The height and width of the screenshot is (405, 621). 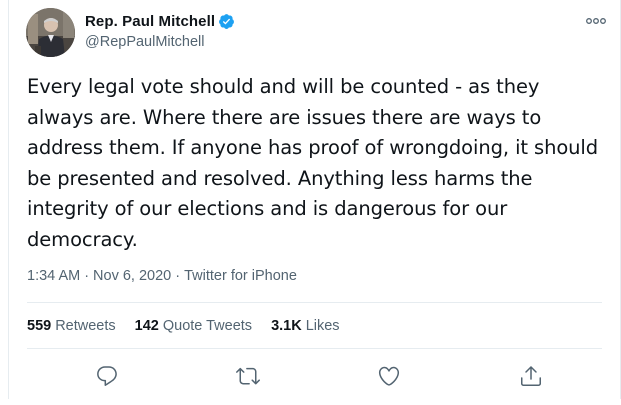 I want to click on user-block: Rep. Paul Mitchell @RepPaulMitchell, so click(x=160, y=31).